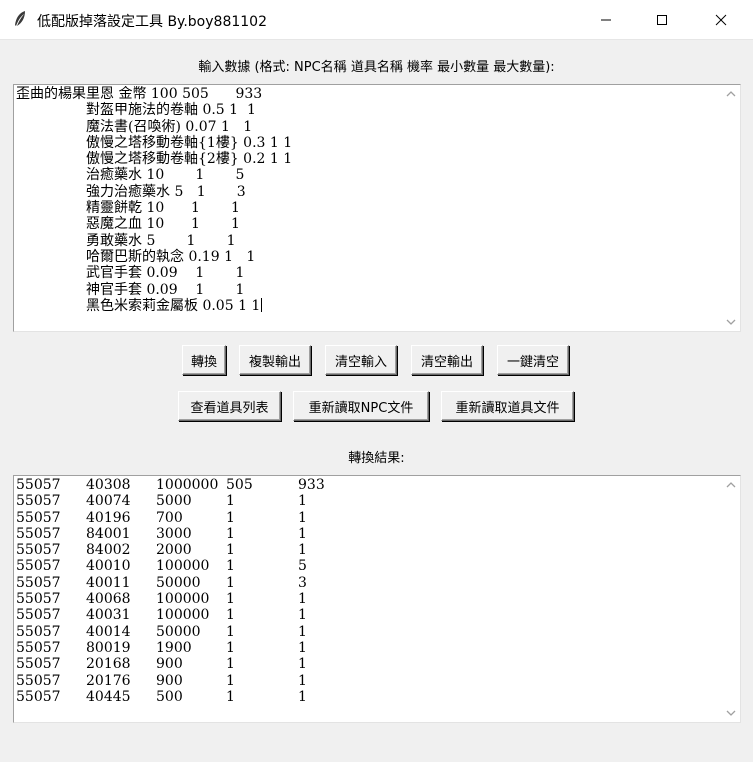 The width and height of the screenshot is (753, 762). Describe the element at coordinates (108, 696) in the screenshot. I see `output-cell: 40445` at that location.